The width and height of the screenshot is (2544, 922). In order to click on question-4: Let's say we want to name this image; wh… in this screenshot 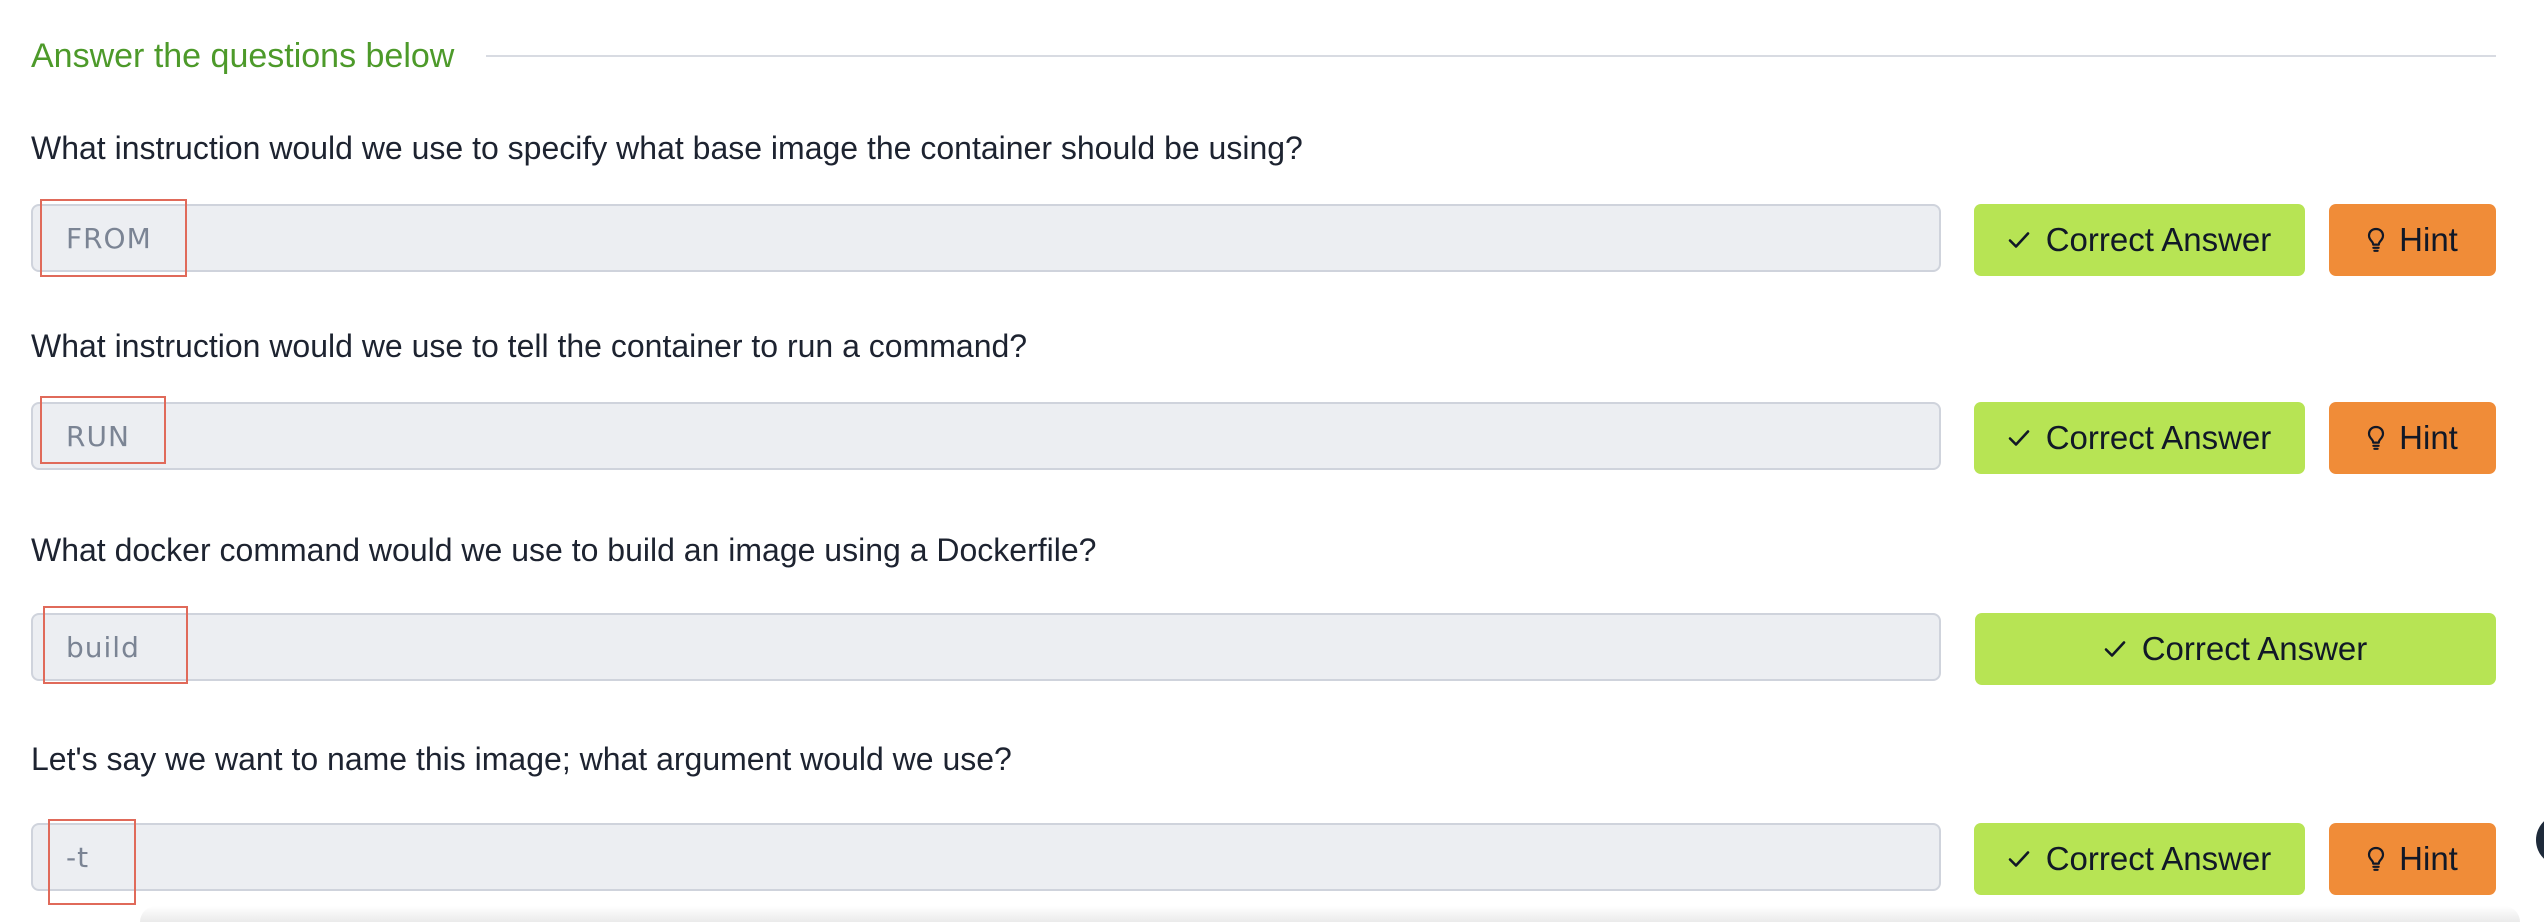, I will do `click(1263, 759)`.